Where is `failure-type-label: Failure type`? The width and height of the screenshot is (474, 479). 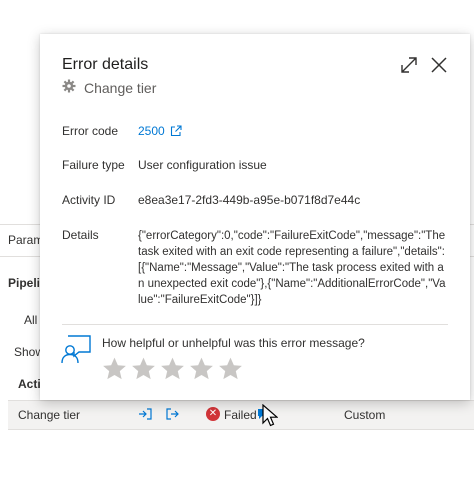
failure-type-label: Failure type is located at coordinates (93, 165).